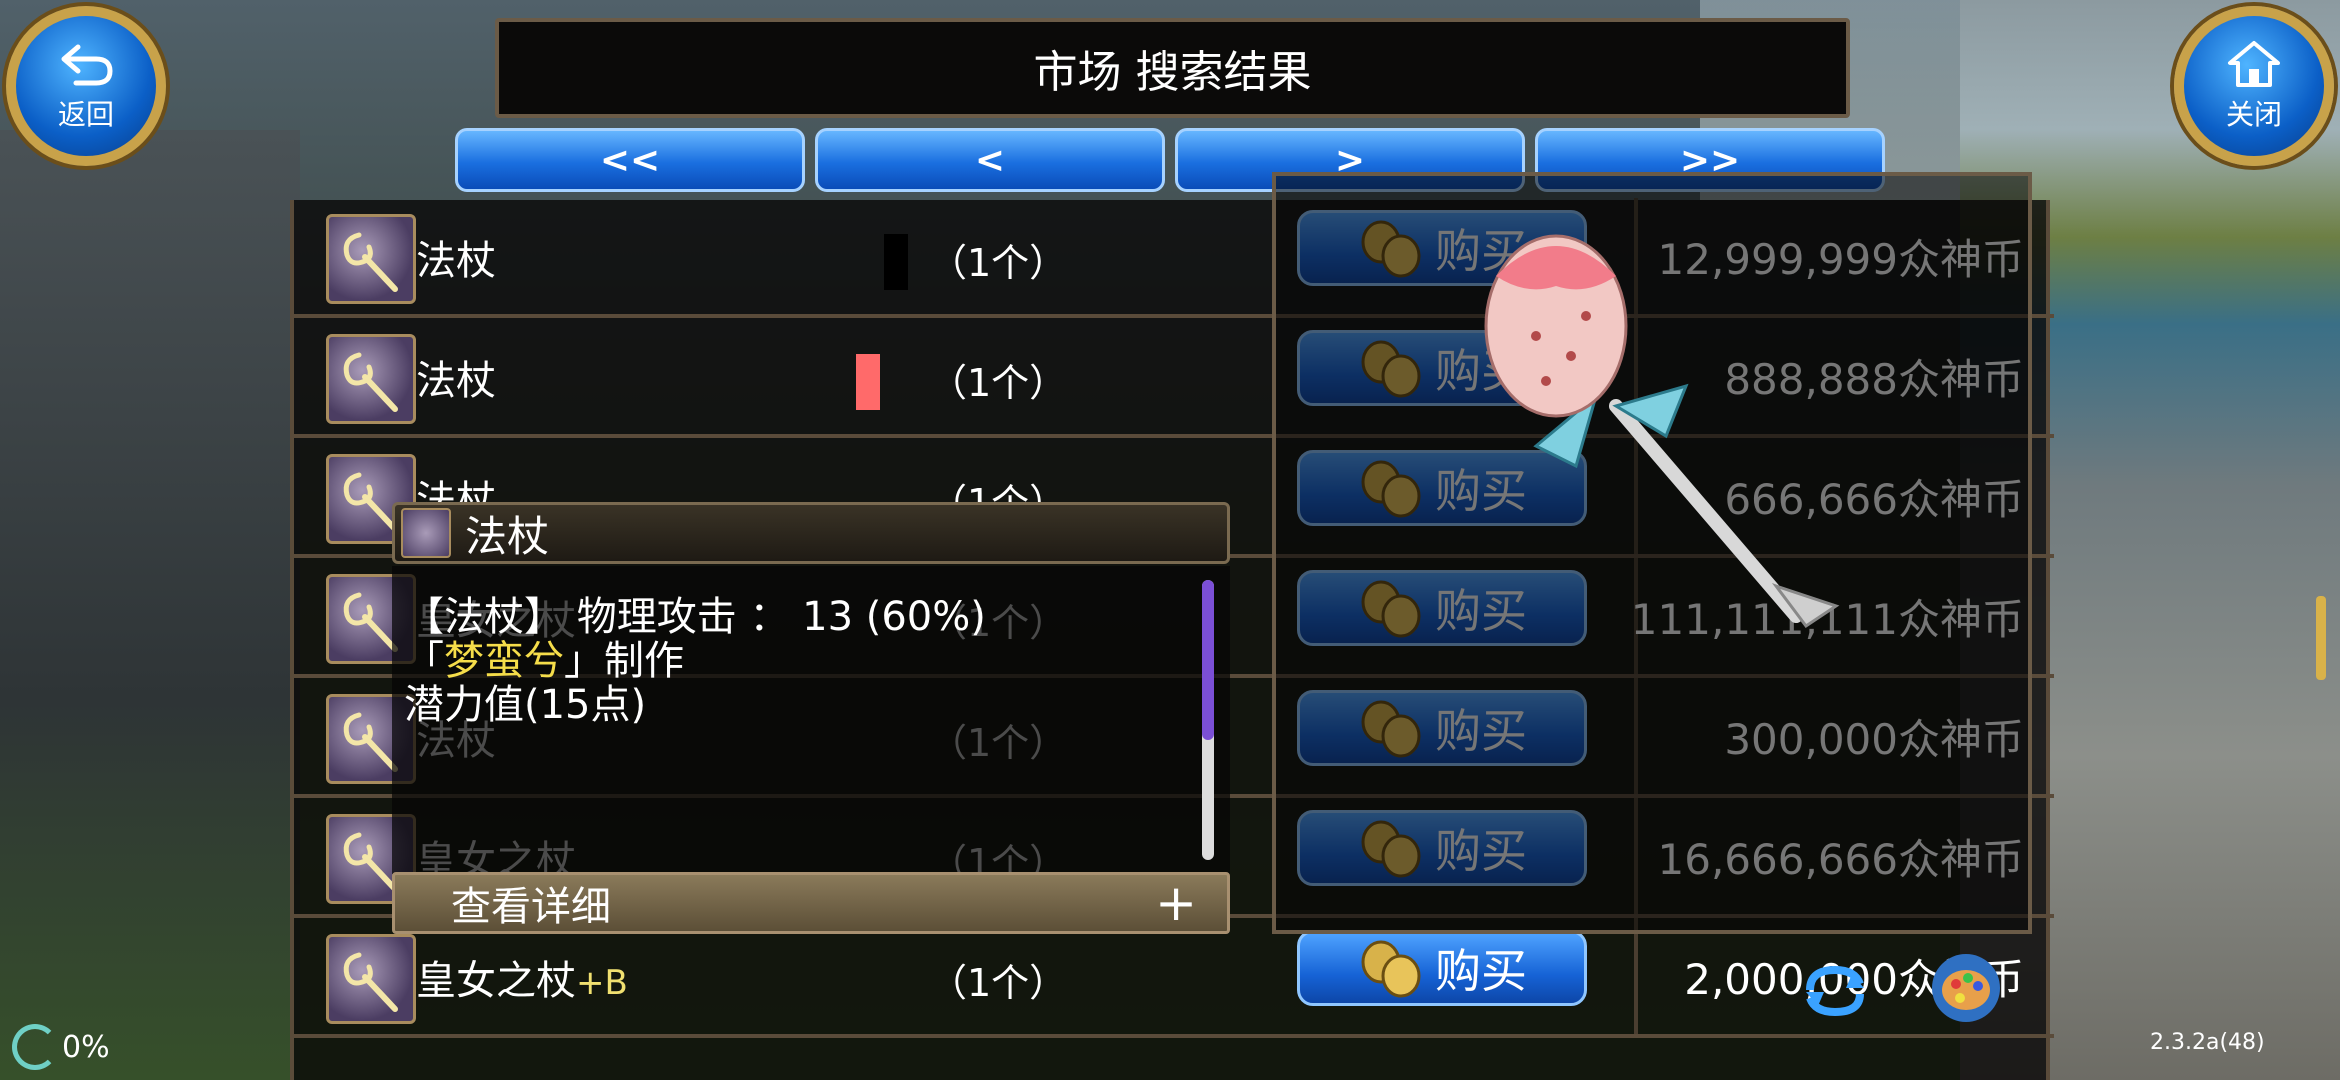  I want to click on loading-percent: 0%, so click(86, 1047).